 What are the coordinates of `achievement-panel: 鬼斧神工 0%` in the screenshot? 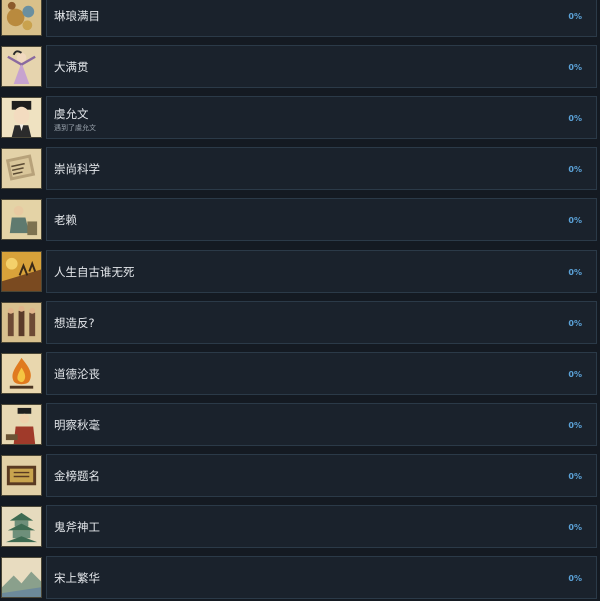 It's located at (321, 526).